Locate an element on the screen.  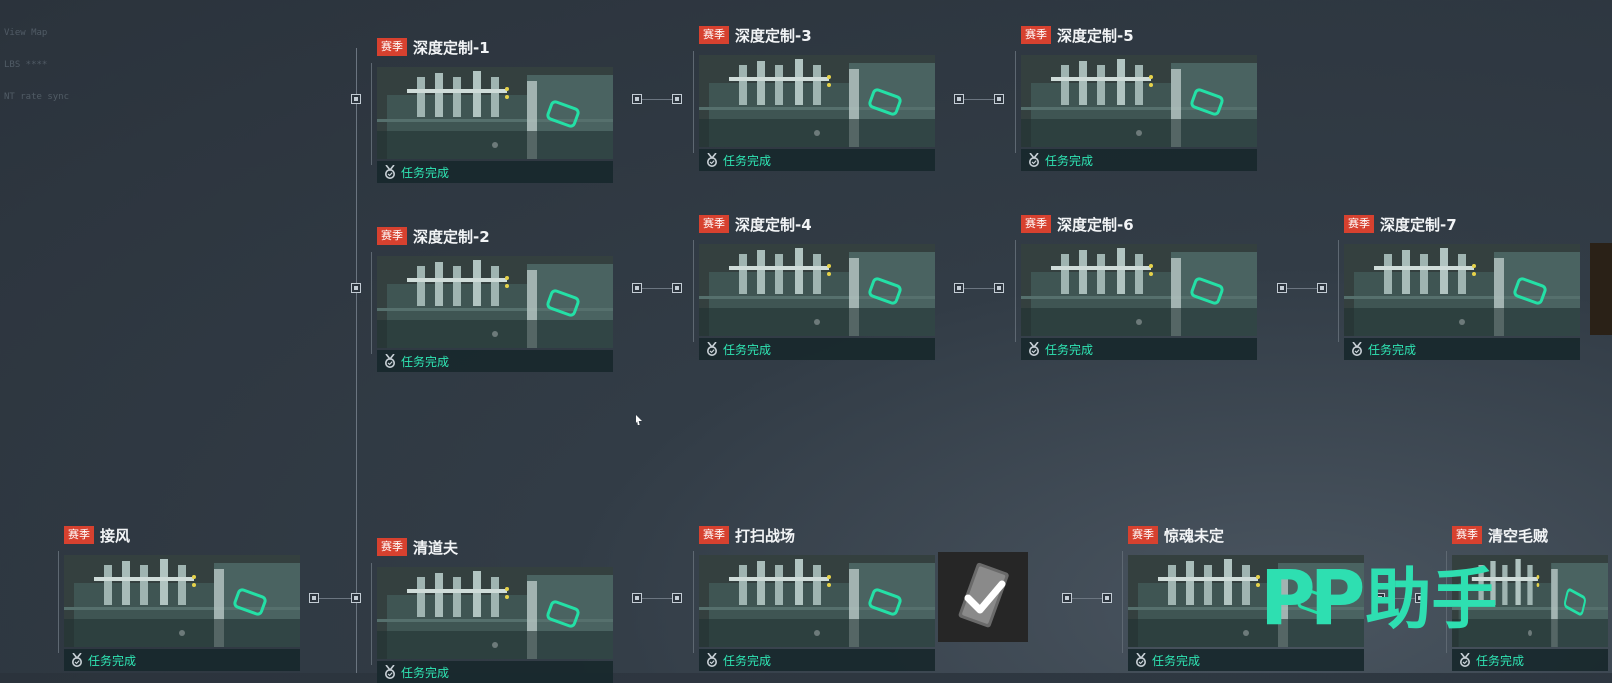
card-title-row: 赛季 清空毛贼 is located at coordinates (1500, 535).